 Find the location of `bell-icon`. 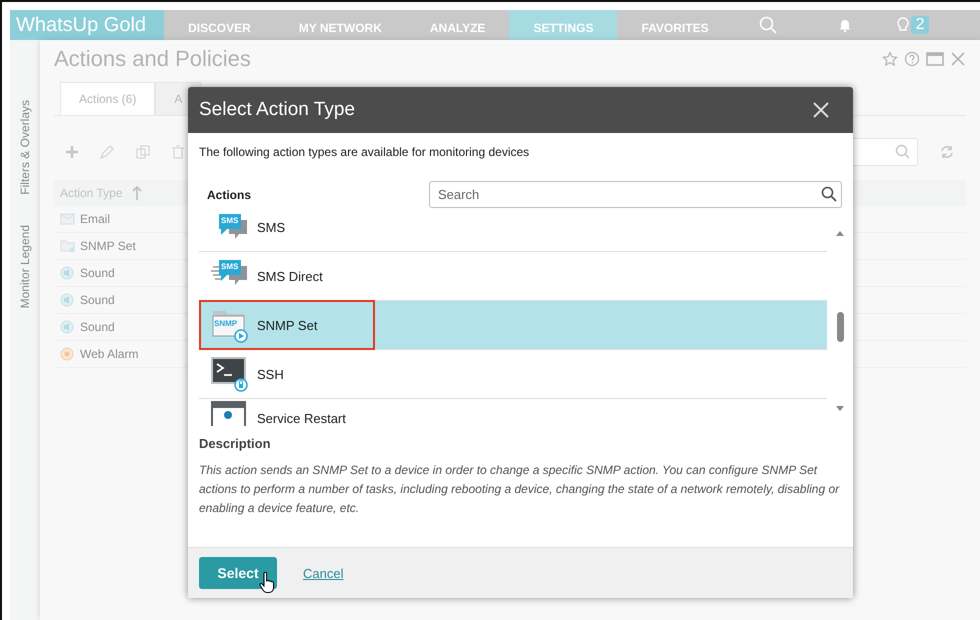

bell-icon is located at coordinates (844, 25).